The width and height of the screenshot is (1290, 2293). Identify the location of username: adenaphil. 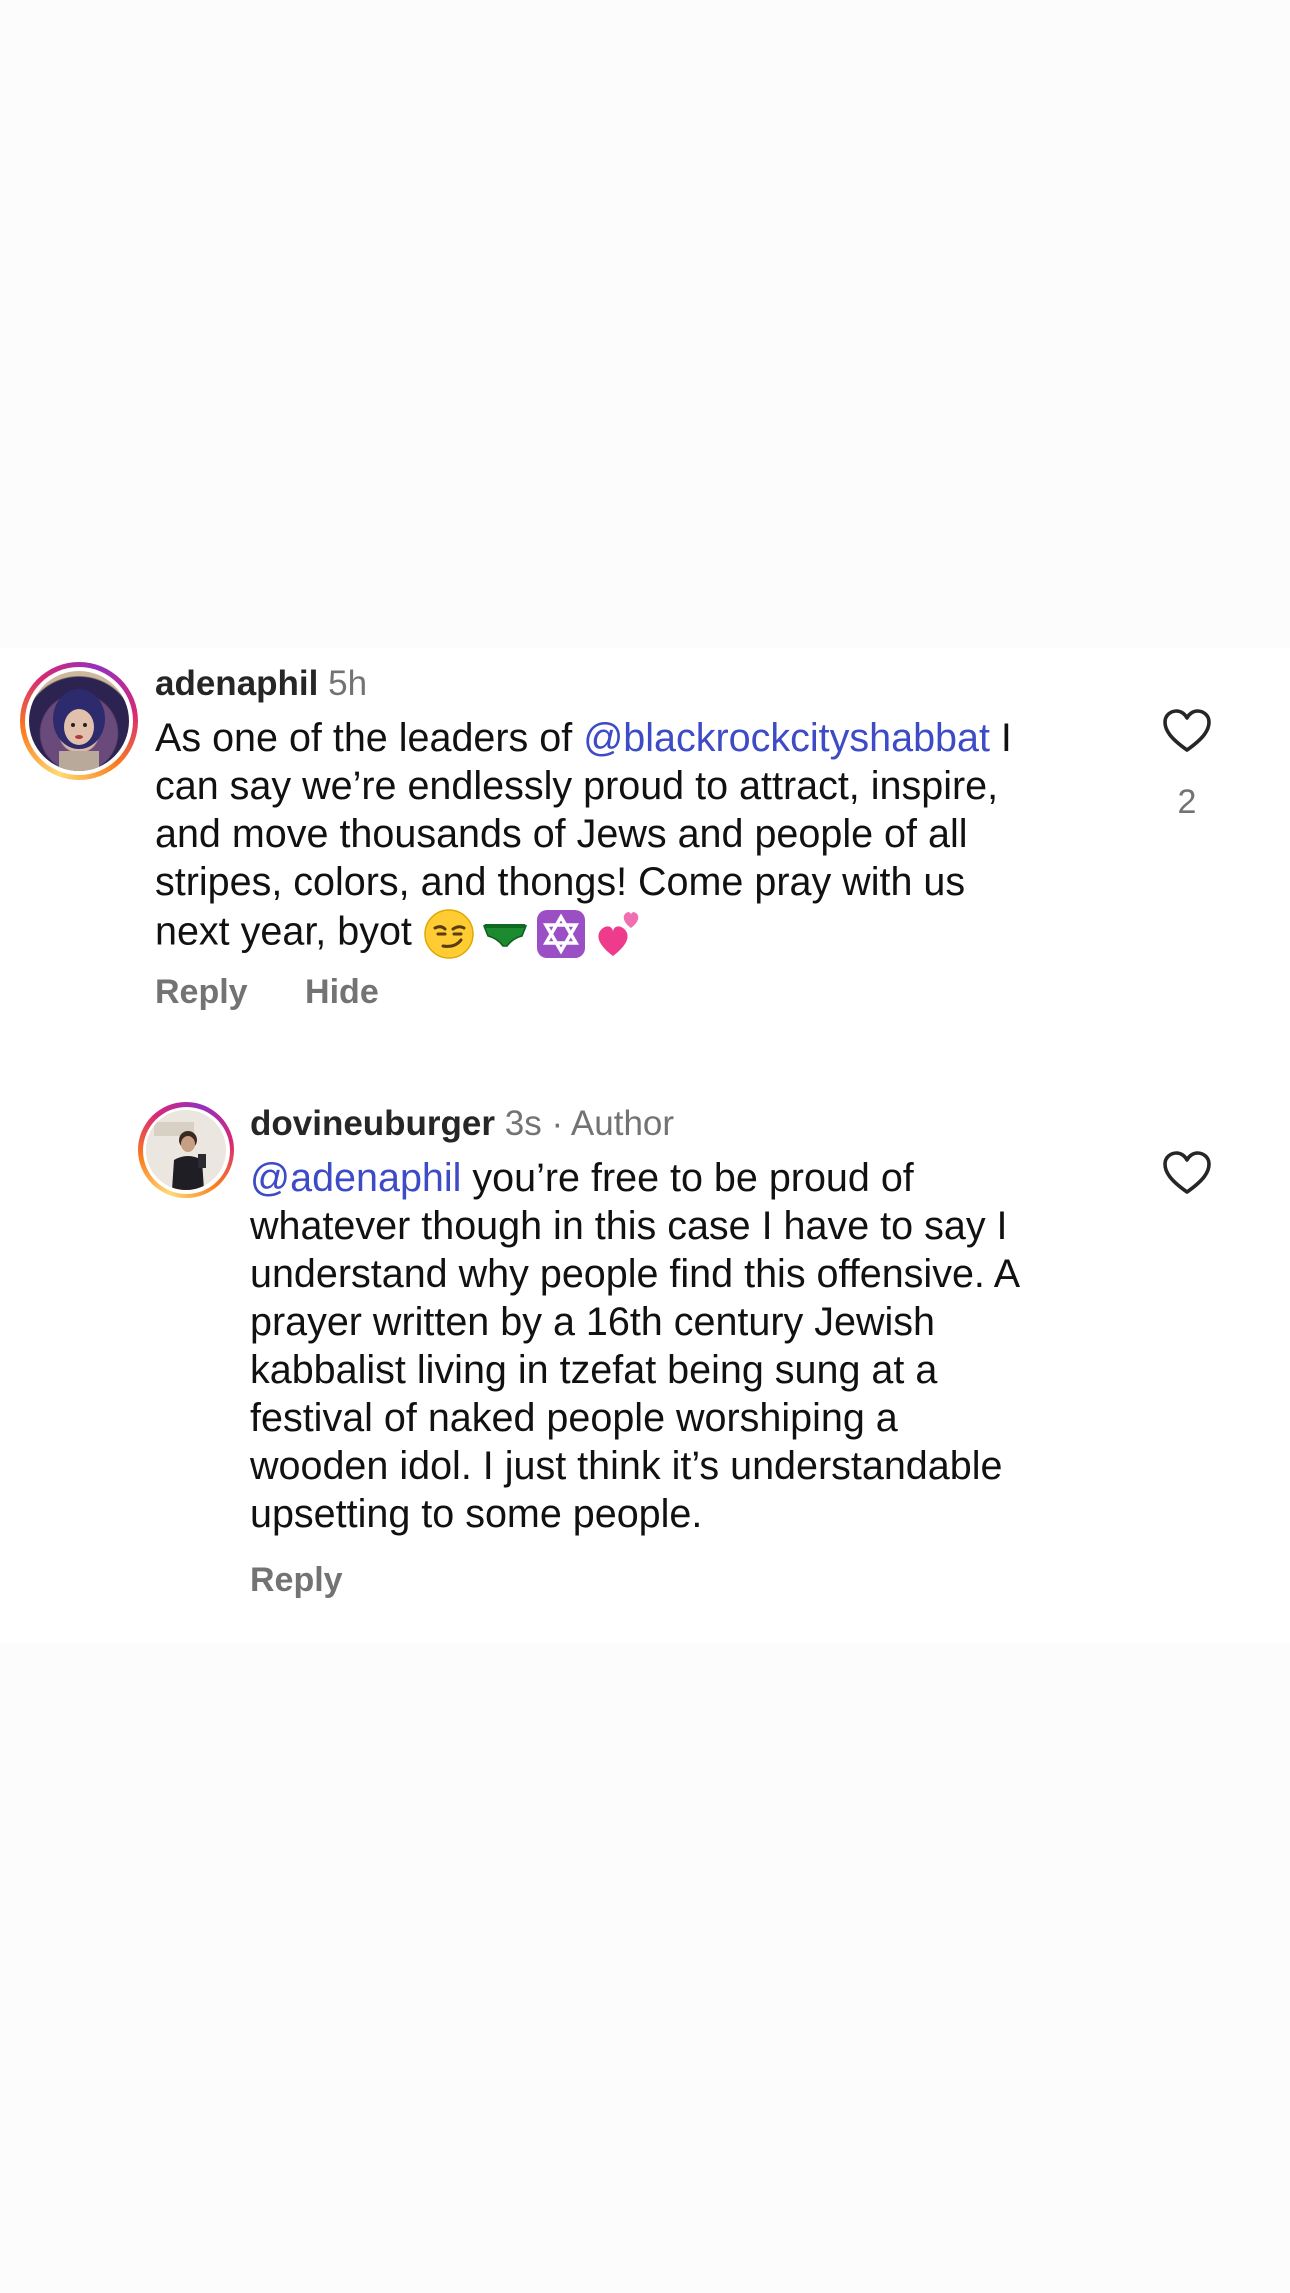
(236, 683).